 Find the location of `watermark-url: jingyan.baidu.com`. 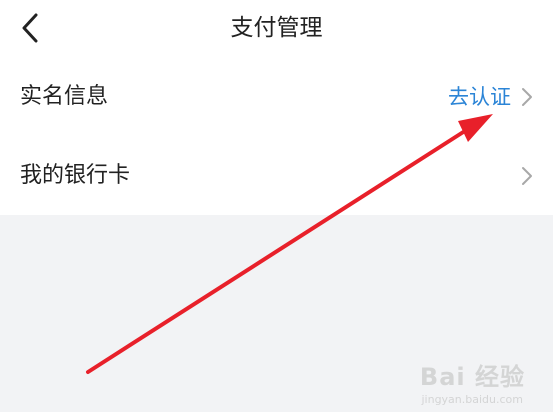

watermark-url: jingyan.baidu.com is located at coordinates (472, 399).